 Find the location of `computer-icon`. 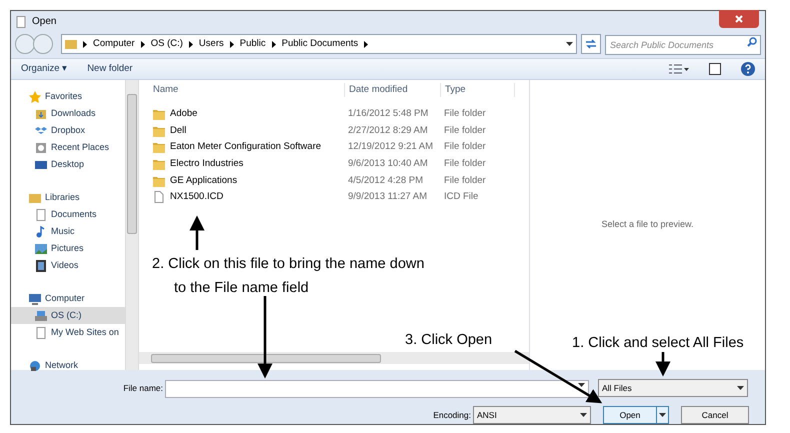

computer-icon is located at coordinates (35, 298).